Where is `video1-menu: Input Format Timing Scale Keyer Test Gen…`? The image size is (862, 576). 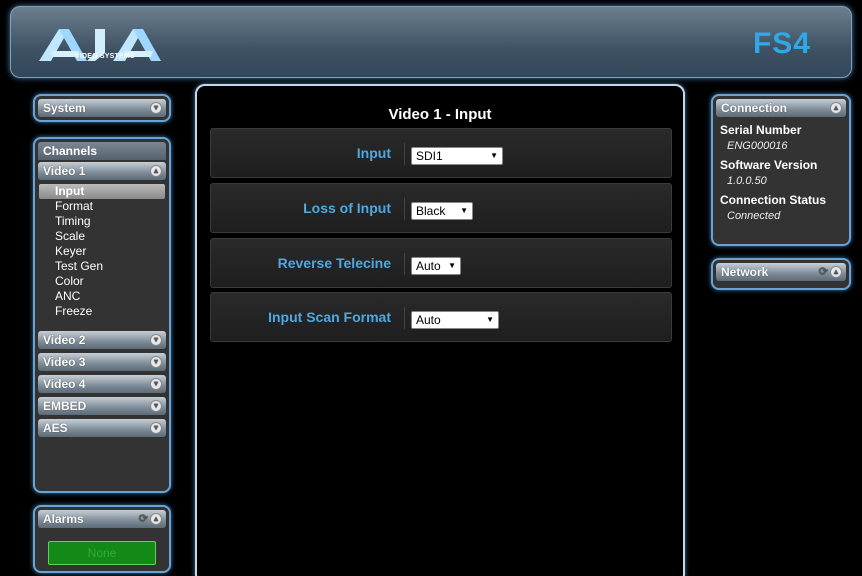
video1-menu: Input Format Timing Scale Keyer Test Gen… is located at coordinates (102, 252).